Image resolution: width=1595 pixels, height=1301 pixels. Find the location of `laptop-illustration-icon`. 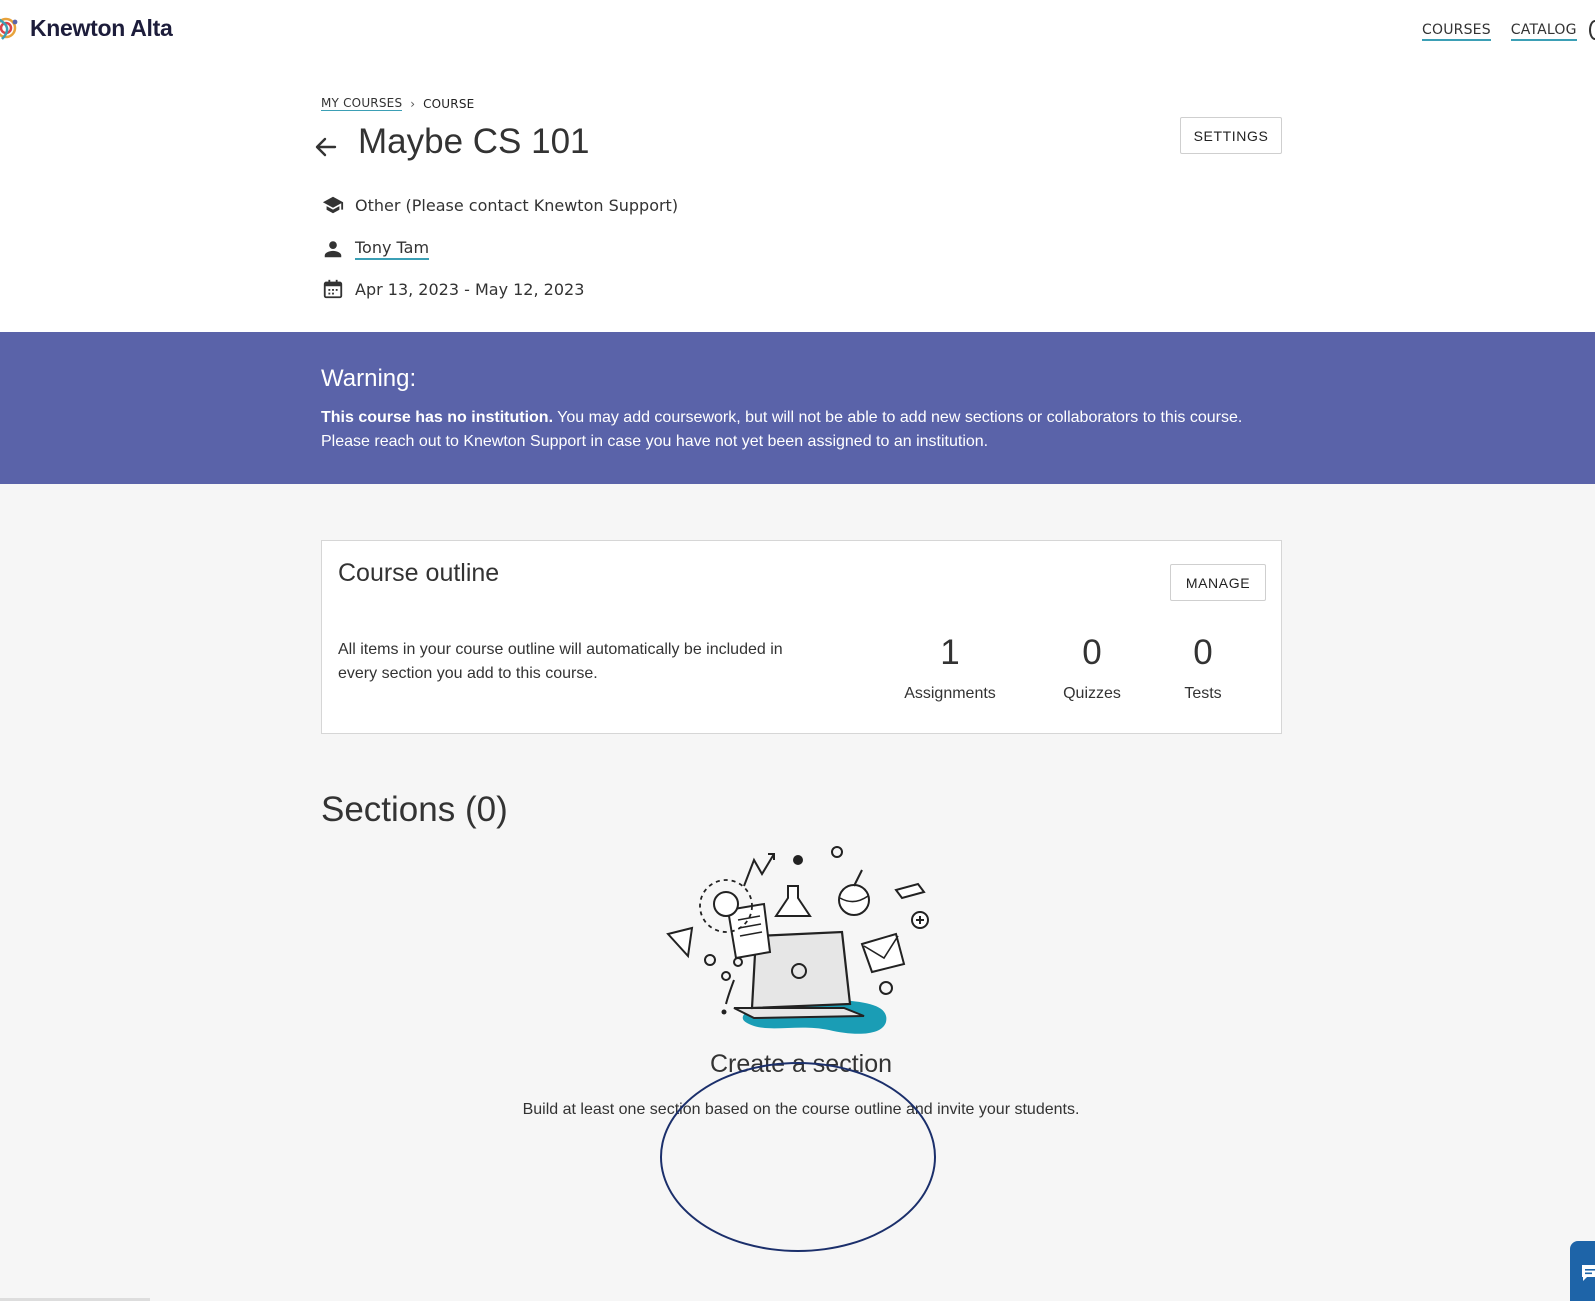

laptop-illustration-icon is located at coordinates (797, 940).